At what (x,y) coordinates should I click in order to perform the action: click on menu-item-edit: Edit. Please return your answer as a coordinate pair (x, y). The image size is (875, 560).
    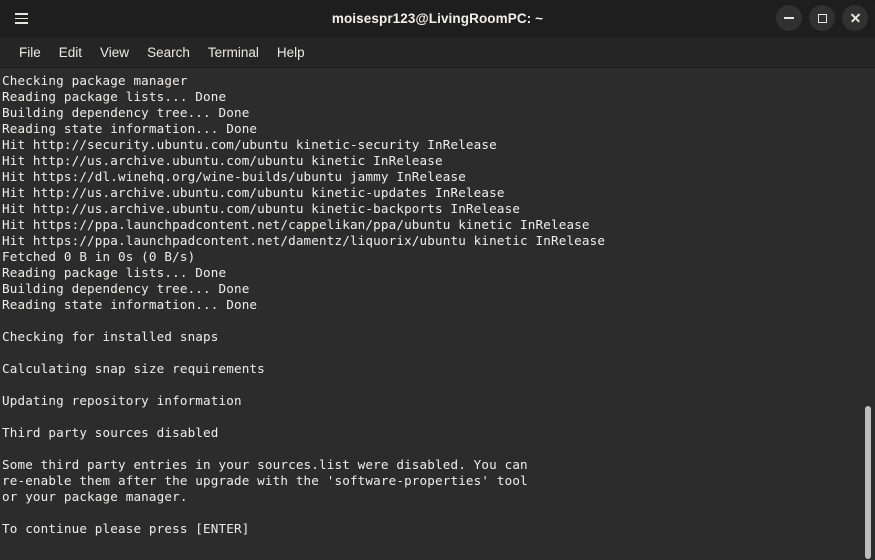
    Looking at the image, I should click on (70, 52).